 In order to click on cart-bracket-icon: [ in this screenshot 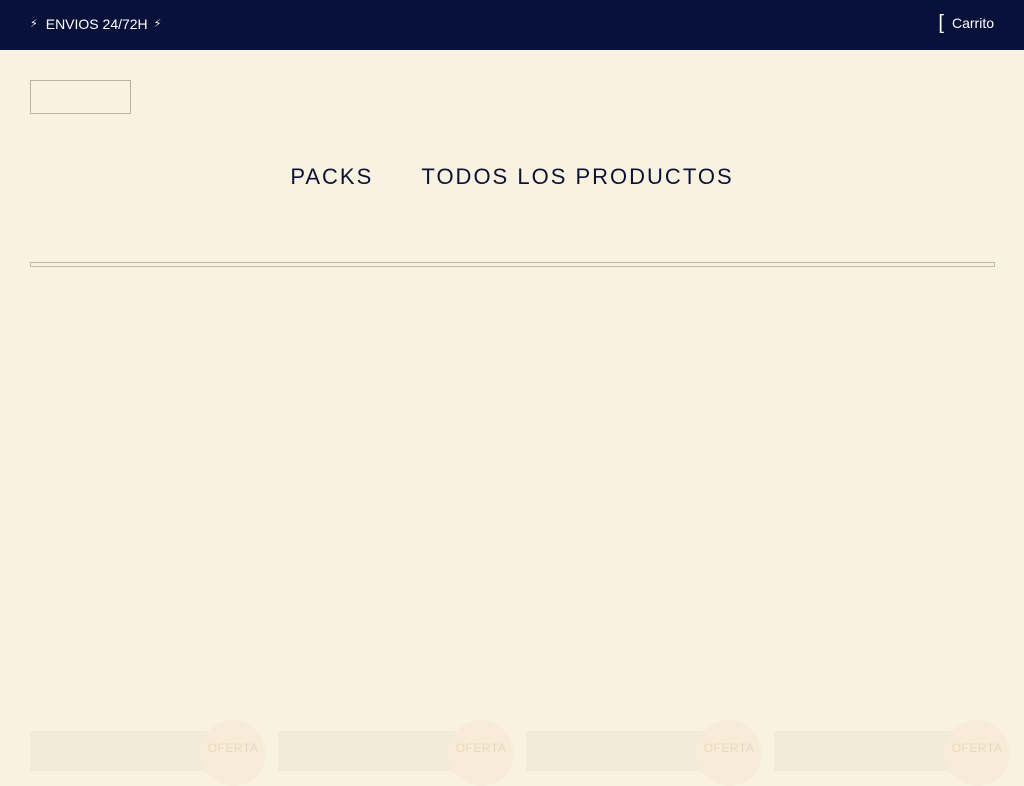, I will do `click(941, 23)`.